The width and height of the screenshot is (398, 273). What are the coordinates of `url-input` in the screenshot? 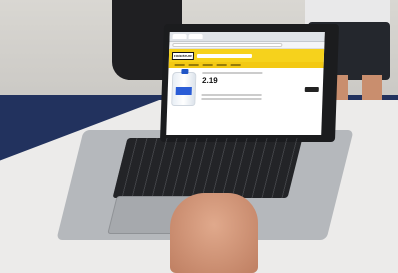 It's located at (227, 45).